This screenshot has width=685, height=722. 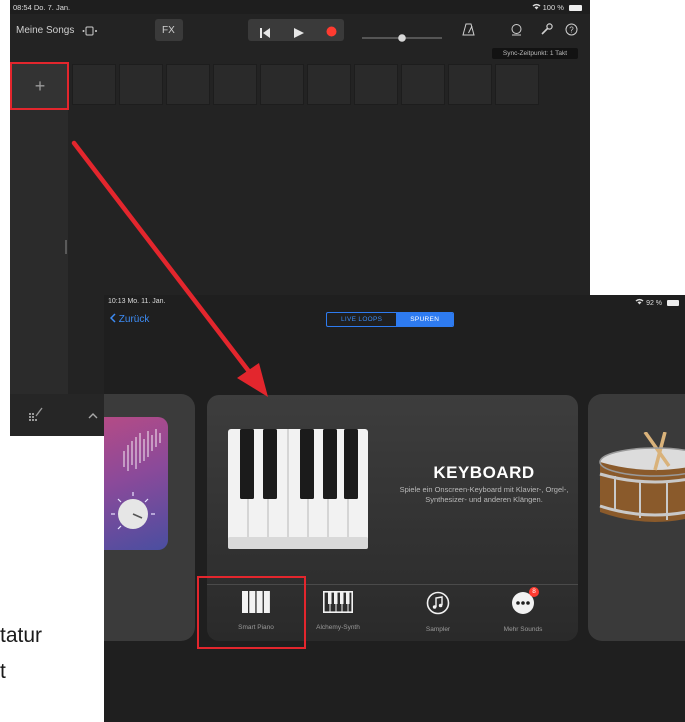 I want to click on tab-live-loops: LIVE LOOPS, so click(x=361, y=319).